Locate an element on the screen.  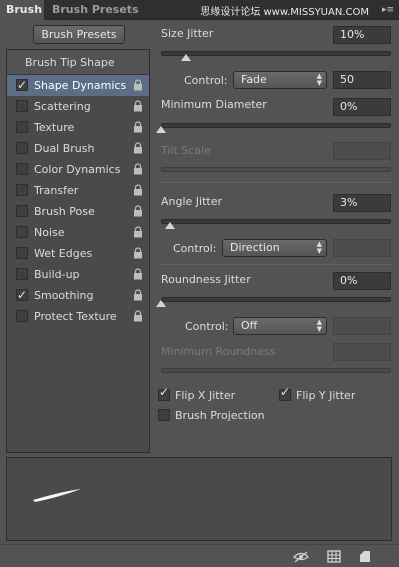
option-smoothing: Smoothing is located at coordinates (78, 295).